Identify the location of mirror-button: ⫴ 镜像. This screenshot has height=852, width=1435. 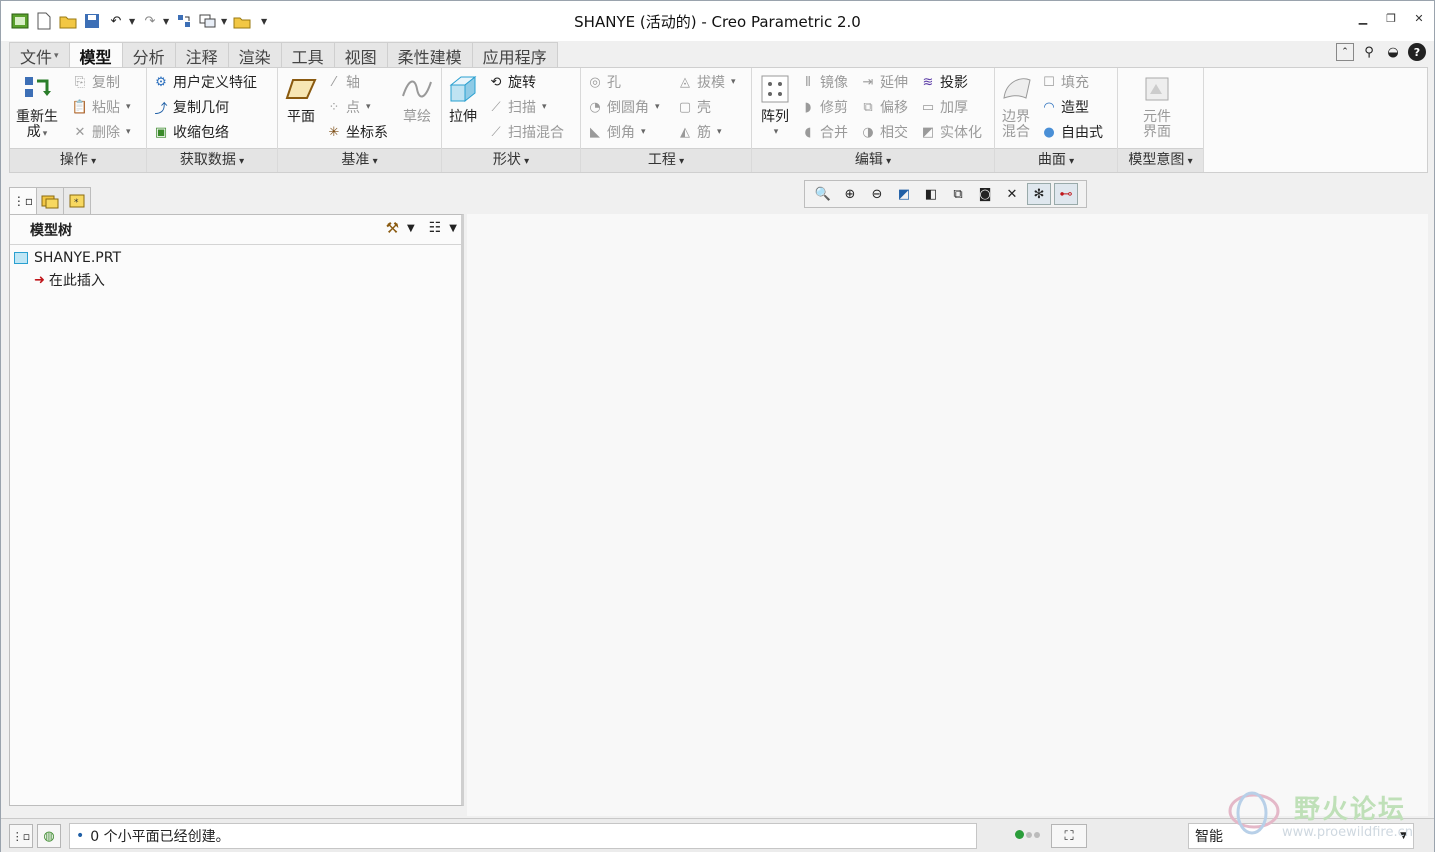
(824, 82).